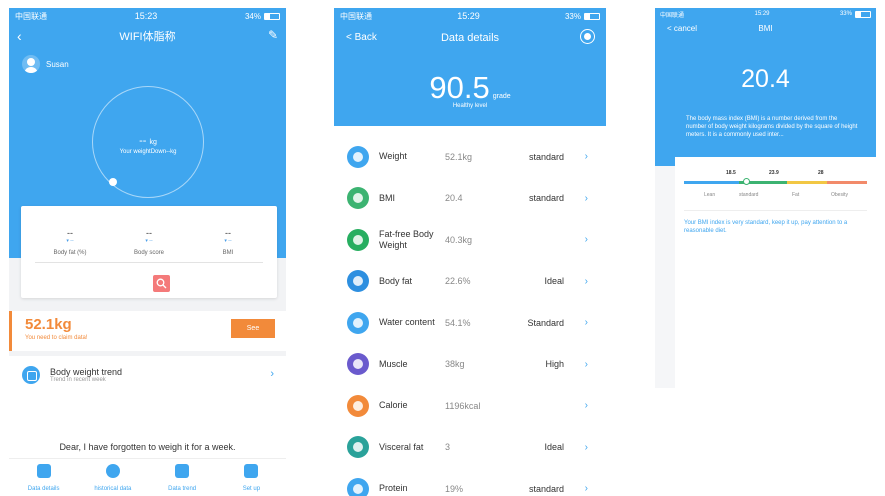 The width and height of the screenshot is (885, 496). I want to click on gauge-value: -- kg, so click(148, 141).